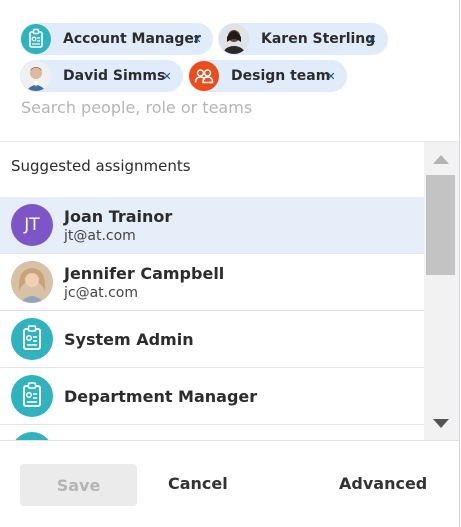 Image resolution: width=461 pixels, height=527 pixels. I want to click on chip-david-simms: David Simms ✕, so click(101, 76).